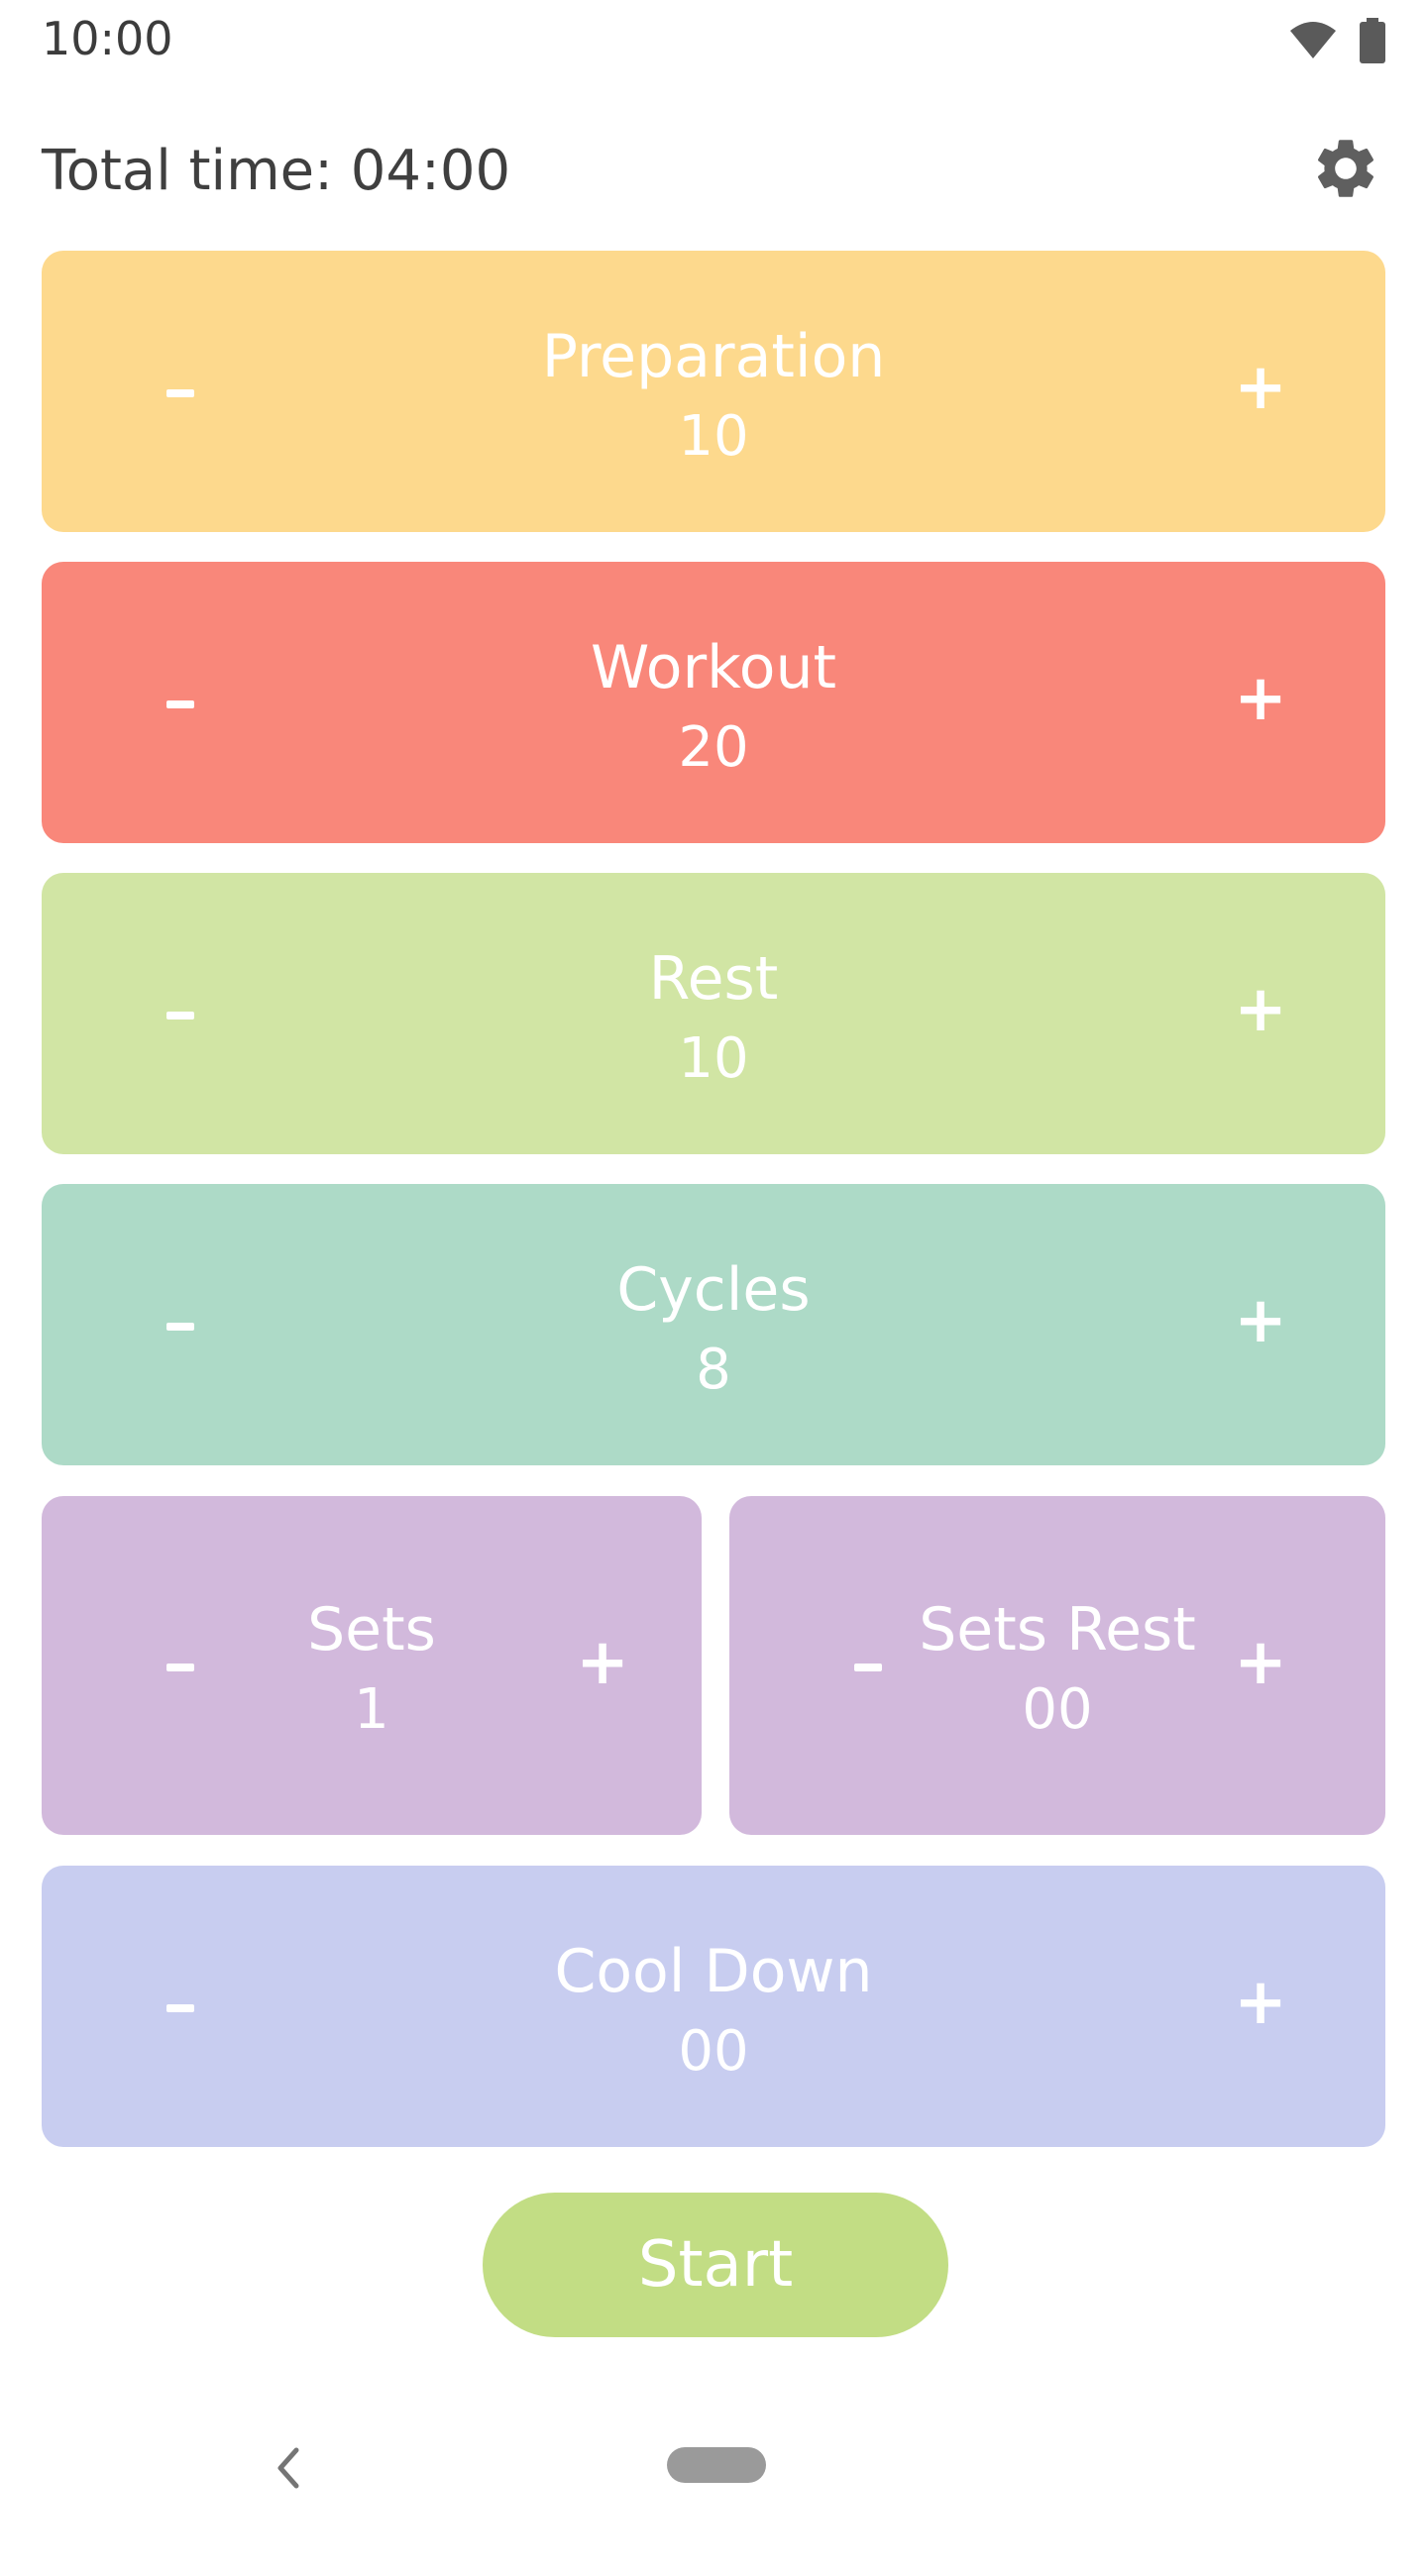  Describe the element at coordinates (713, 1971) in the screenshot. I see `cool-down-title: Cool Down` at that location.